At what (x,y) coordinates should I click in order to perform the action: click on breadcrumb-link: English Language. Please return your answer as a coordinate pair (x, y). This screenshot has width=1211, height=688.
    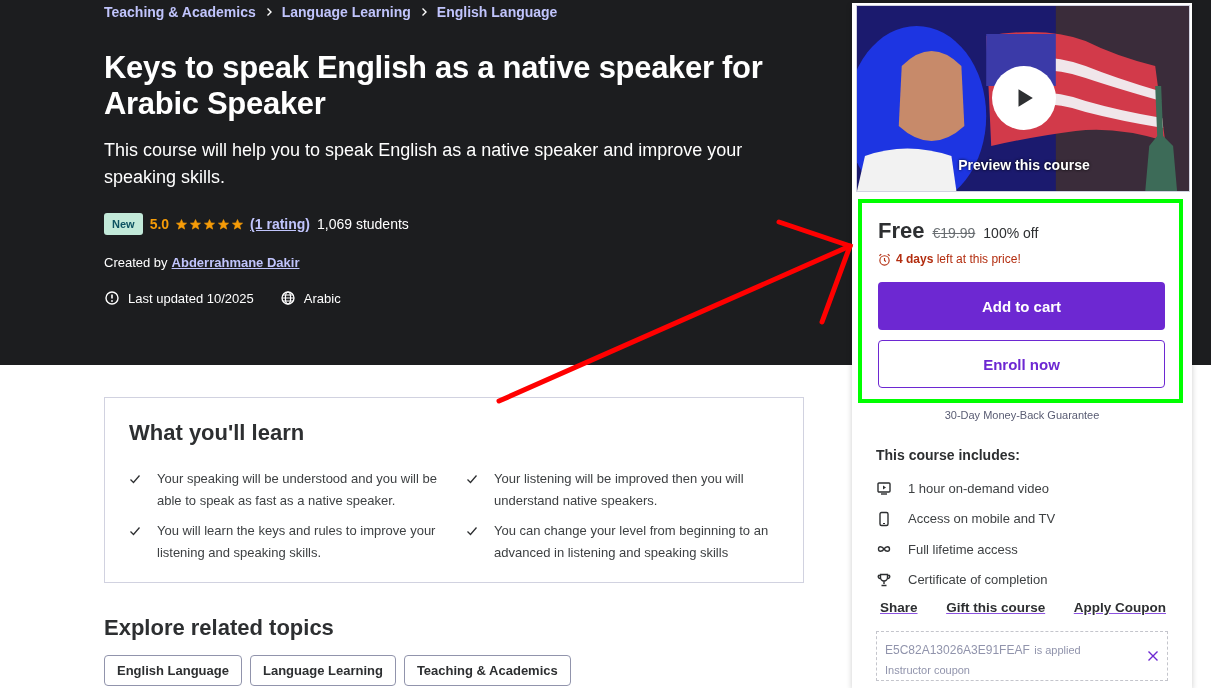
    Looking at the image, I should click on (497, 12).